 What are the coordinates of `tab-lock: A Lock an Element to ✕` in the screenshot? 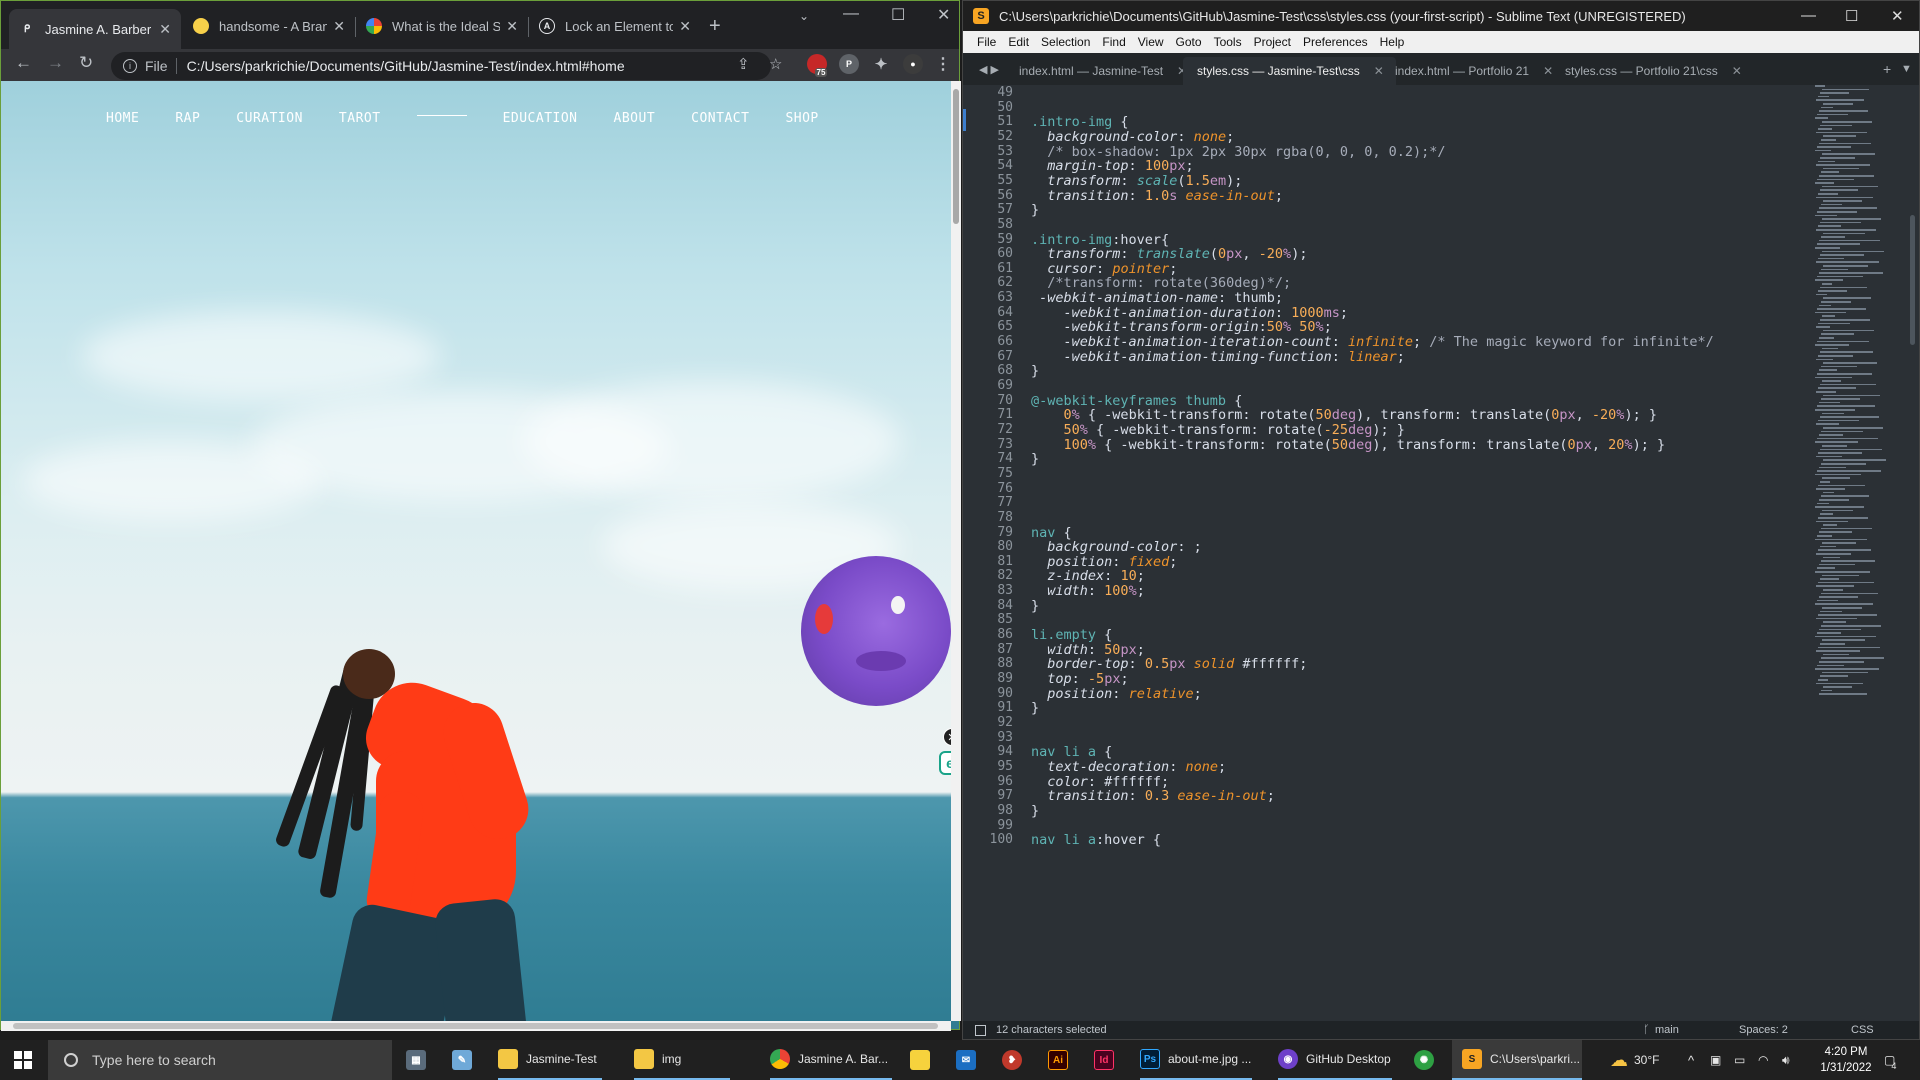 It's located at (615, 26).